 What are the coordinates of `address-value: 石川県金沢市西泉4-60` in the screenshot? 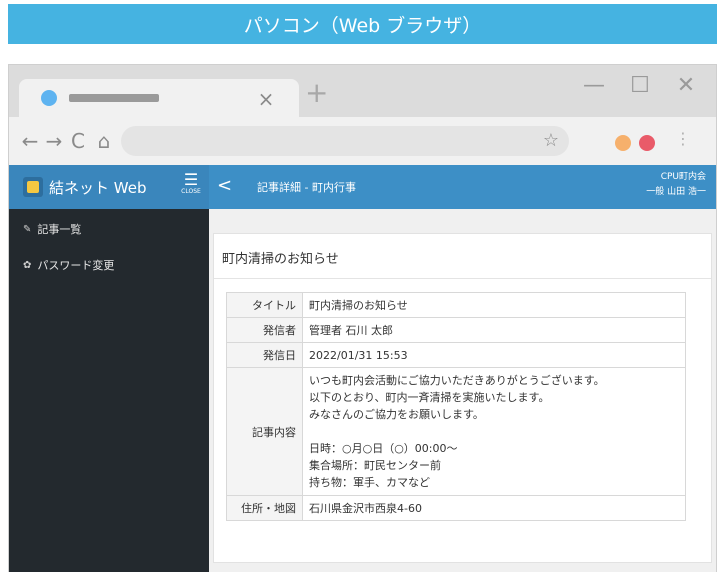 It's located at (494, 508).